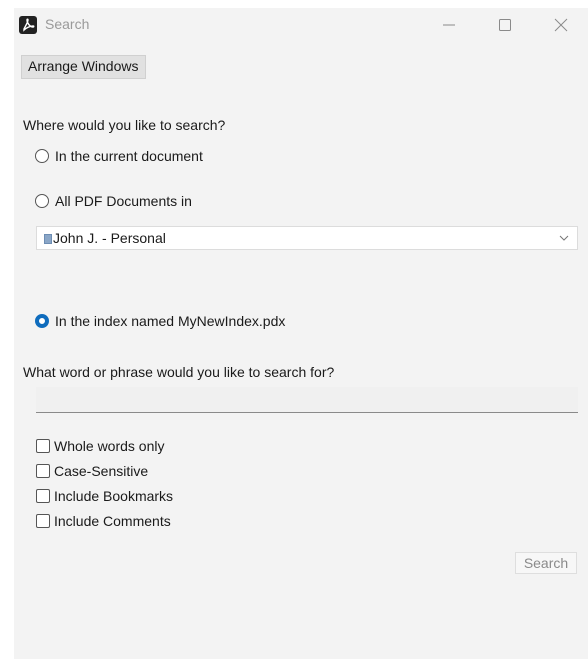 This screenshot has width=588, height=659. What do you see at coordinates (124, 125) in the screenshot?
I see `location-heading: Where would you like to search?` at bounding box center [124, 125].